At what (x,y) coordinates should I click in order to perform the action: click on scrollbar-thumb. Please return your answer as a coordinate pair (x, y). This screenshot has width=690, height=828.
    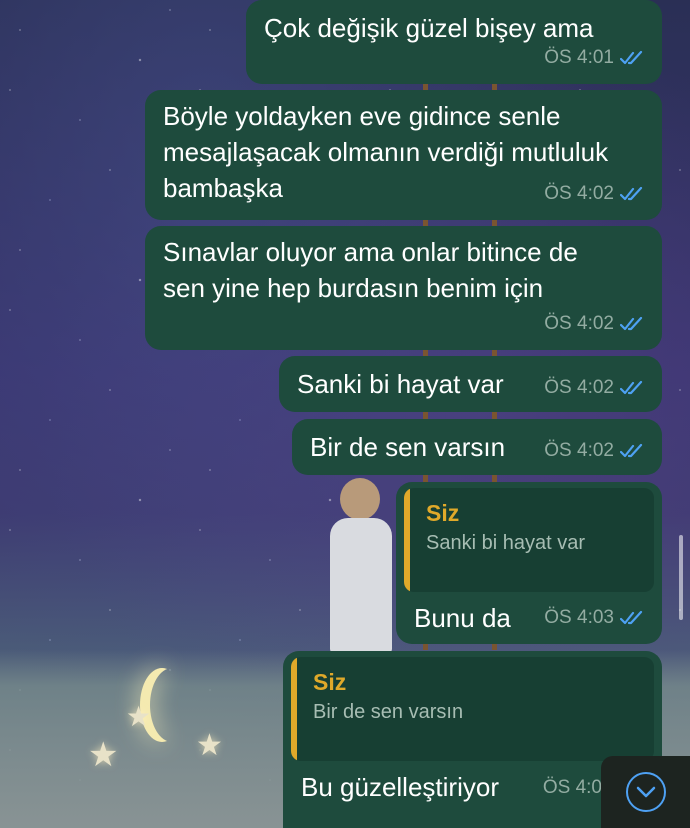
    Looking at the image, I should click on (681, 577).